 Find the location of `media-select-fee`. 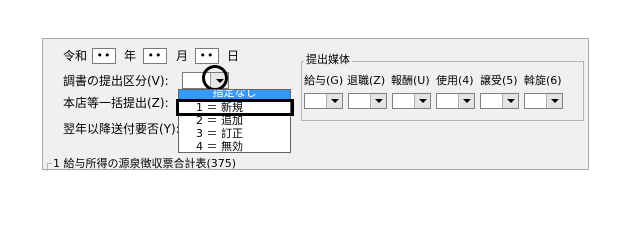

media-select-fee is located at coordinates (411, 101).